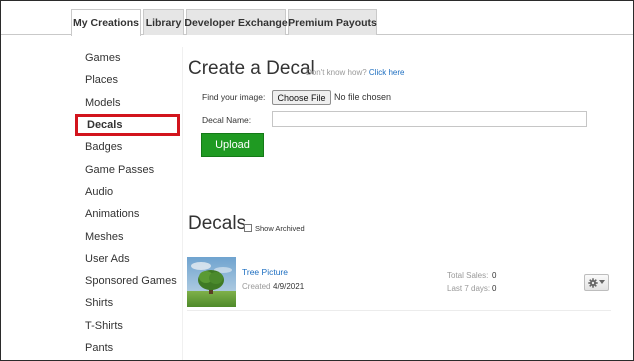 This screenshot has width=634, height=361. I want to click on decal-name-input, so click(429, 119).